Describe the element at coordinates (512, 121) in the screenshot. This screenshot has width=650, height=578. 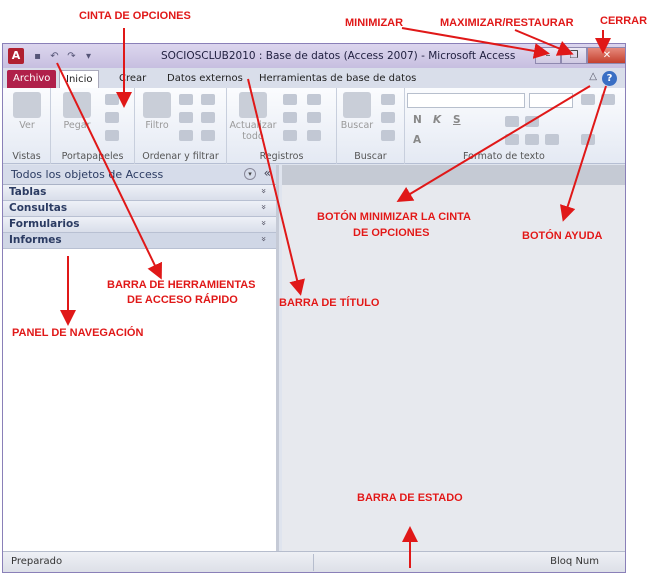
I see `indent-icon` at that location.